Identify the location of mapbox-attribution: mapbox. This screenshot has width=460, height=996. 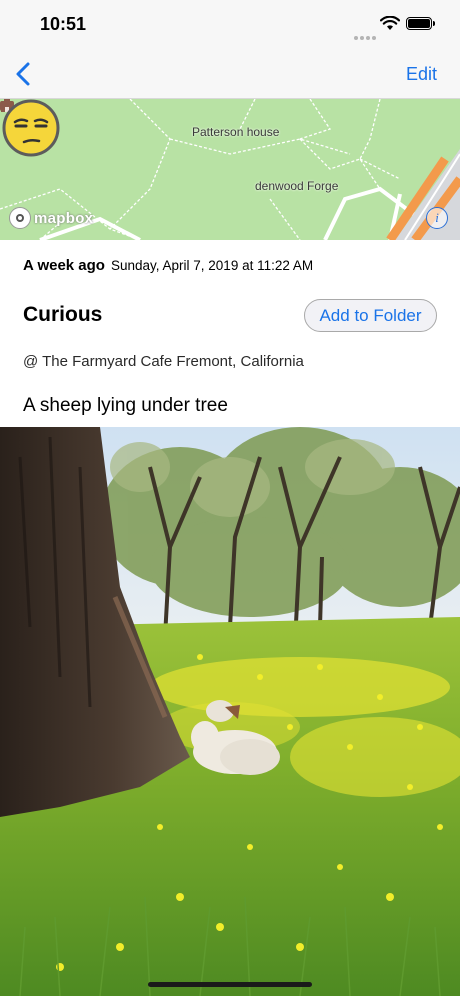
(51, 218).